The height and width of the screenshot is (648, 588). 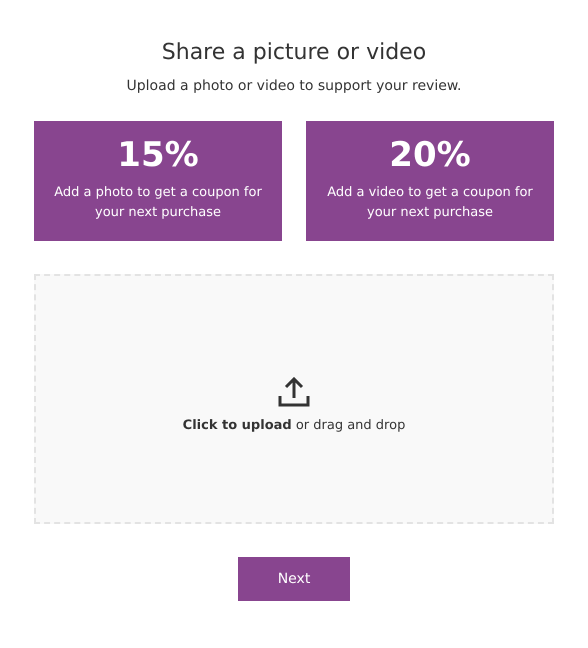 What do you see at coordinates (158, 203) in the screenshot?
I see `offer-description: Add a photo to get a coupon for your next purchase` at bounding box center [158, 203].